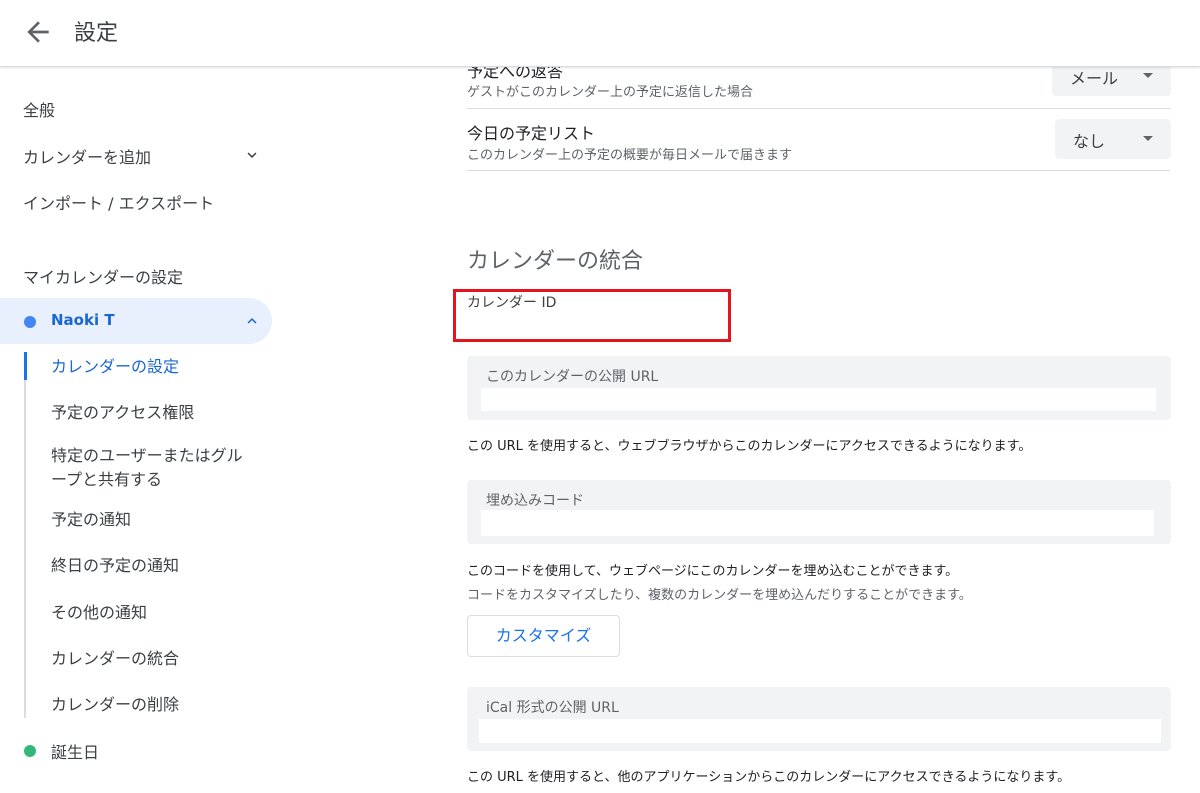  Describe the element at coordinates (96, 33) in the screenshot. I see `page-title: 設定` at that location.